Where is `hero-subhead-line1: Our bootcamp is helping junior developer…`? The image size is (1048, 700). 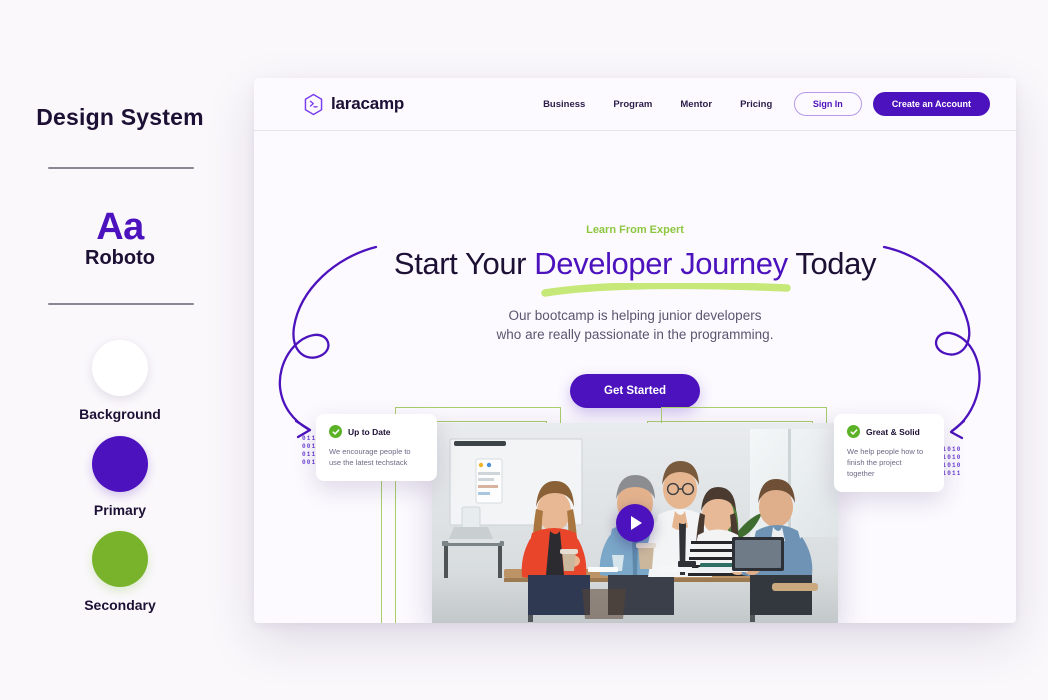
hero-subhead-line1: Our bootcamp is helping junior developer… is located at coordinates (635, 315).